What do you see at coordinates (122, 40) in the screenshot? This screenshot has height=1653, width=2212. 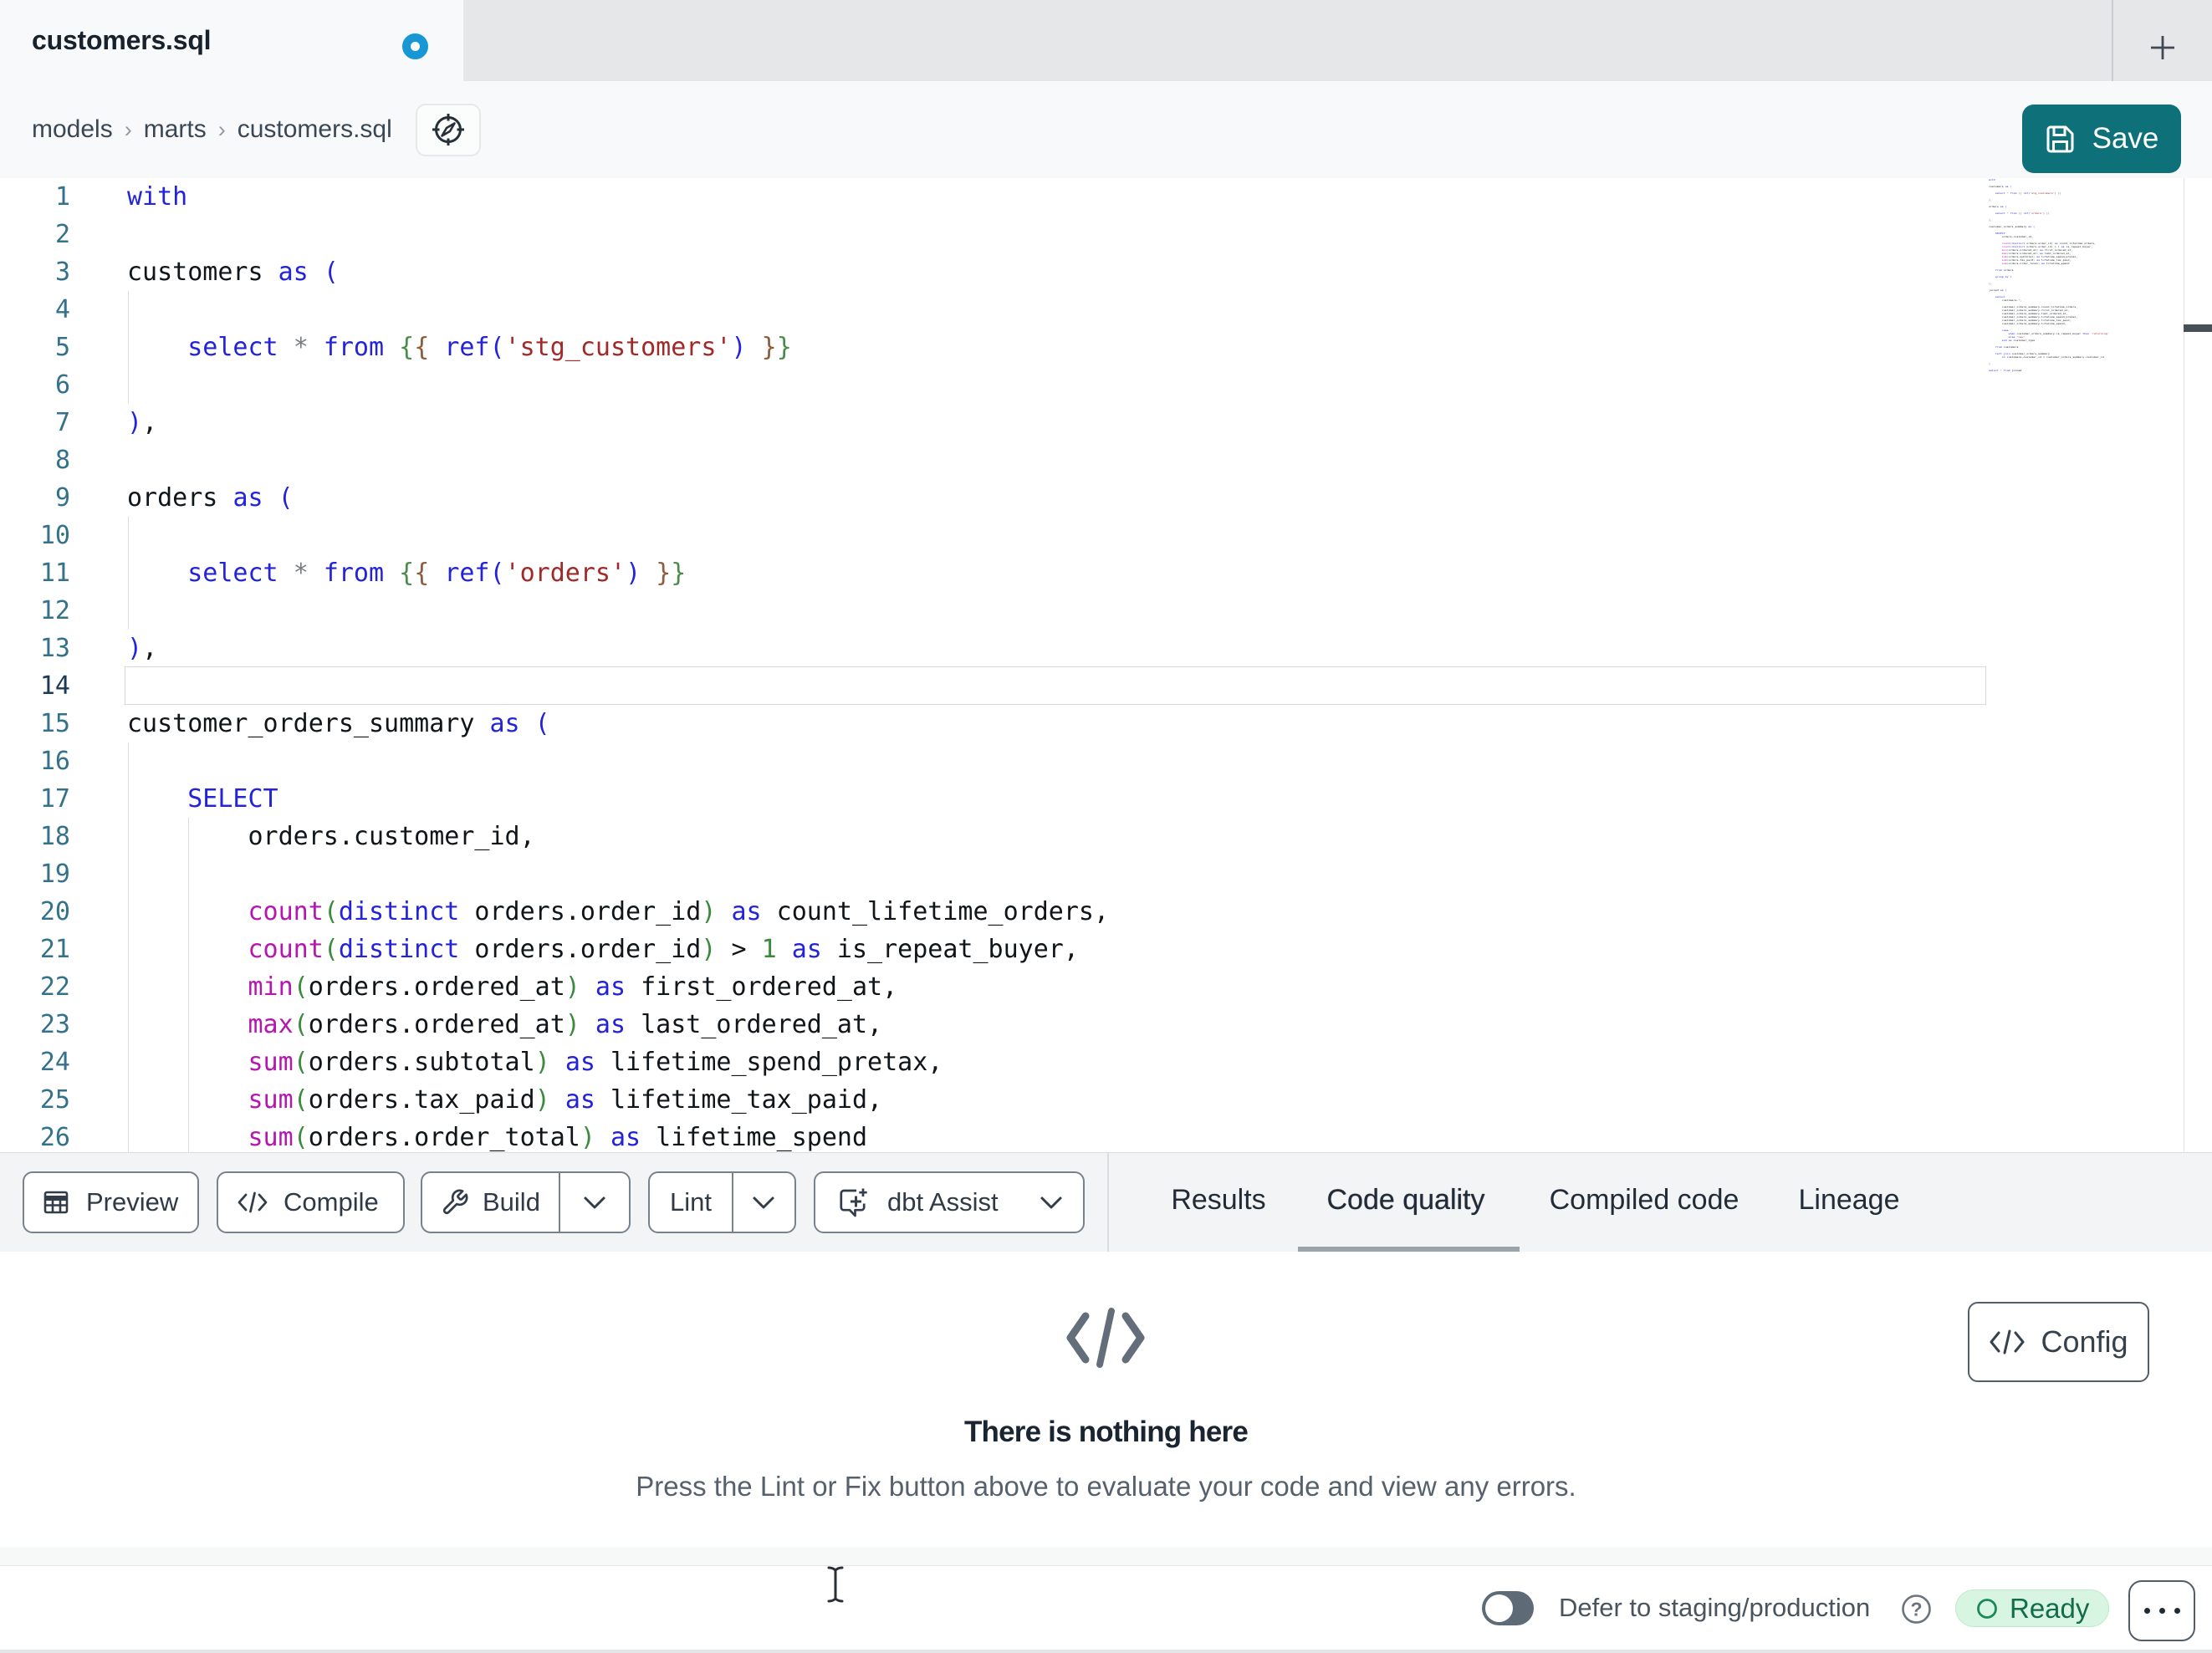 I see `file-tab-label: customers.sql` at bounding box center [122, 40].